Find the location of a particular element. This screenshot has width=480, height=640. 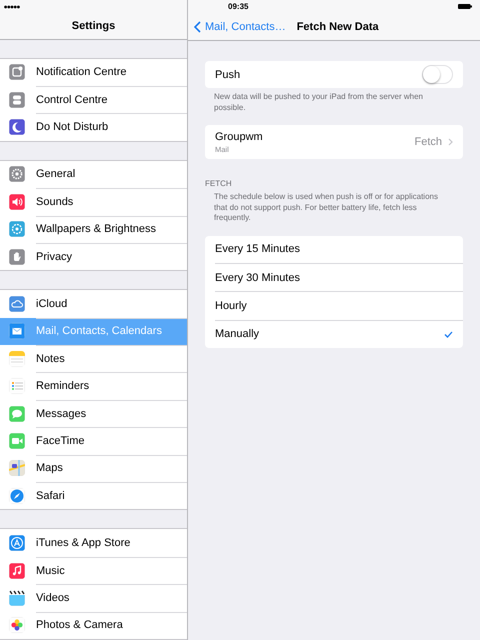

envelope-icon is located at coordinates (17, 331).